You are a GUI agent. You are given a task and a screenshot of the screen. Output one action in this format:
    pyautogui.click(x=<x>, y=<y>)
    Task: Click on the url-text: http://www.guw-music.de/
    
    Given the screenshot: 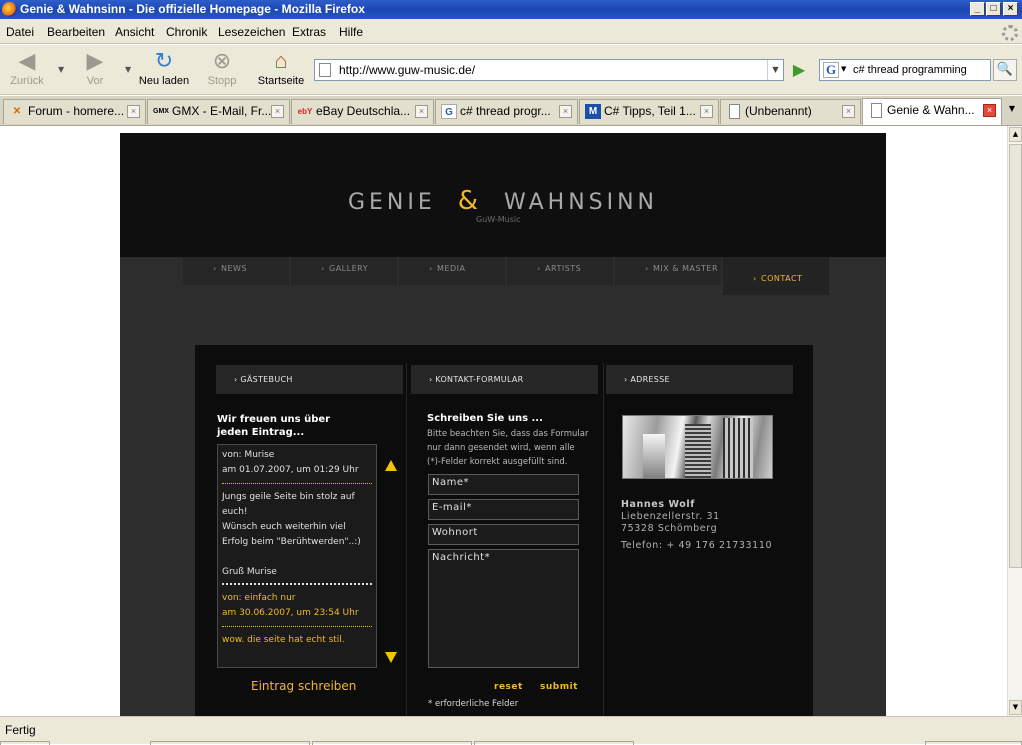 What is the action you would take?
    pyautogui.click(x=407, y=70)
    